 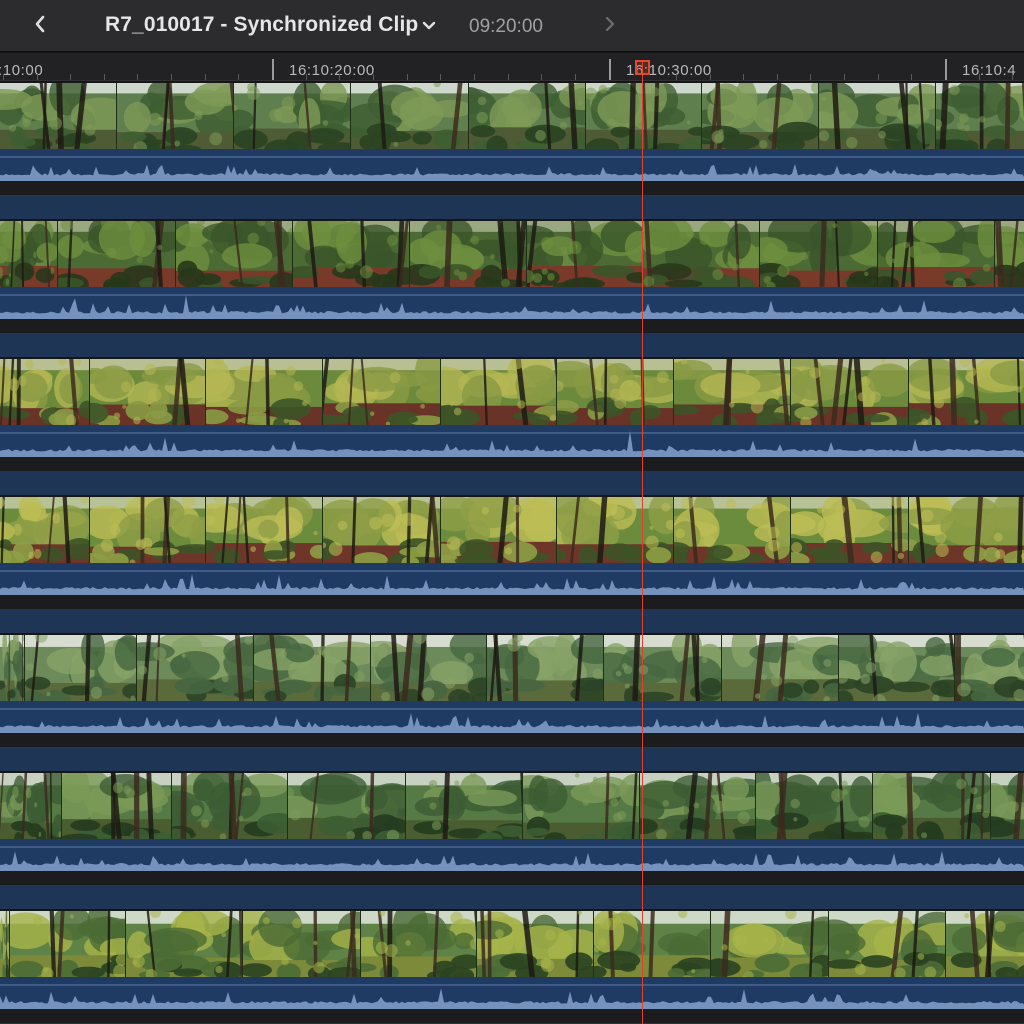 I want to click on ruler-label: 16:10:4, so click(x=989, y=70).